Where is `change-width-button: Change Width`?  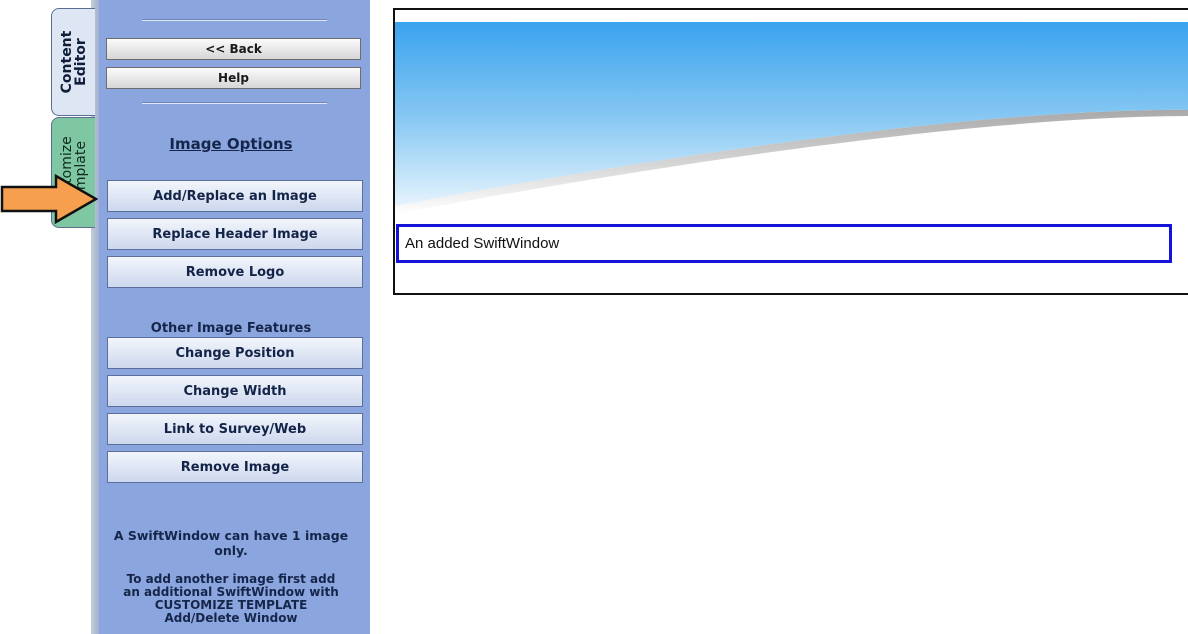 change-width-button: Change Width is located at coordinates (235, 391).